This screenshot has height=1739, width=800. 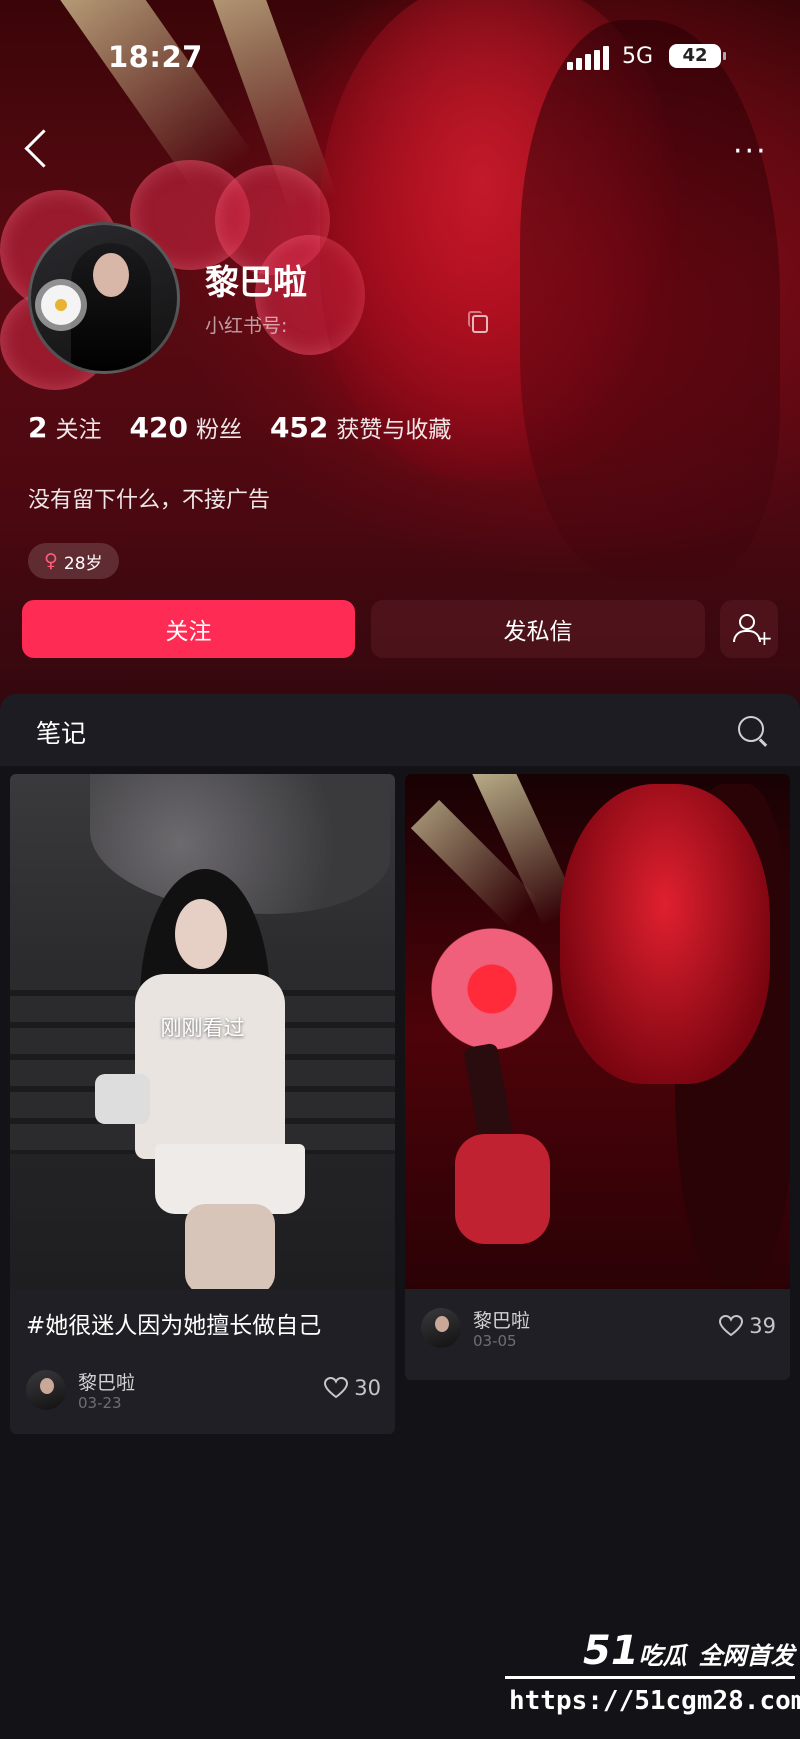 What do you see at coordinates (51, 561) in the screenshot?
I see `female-icon: ♀` at bounding box center [51, 561].